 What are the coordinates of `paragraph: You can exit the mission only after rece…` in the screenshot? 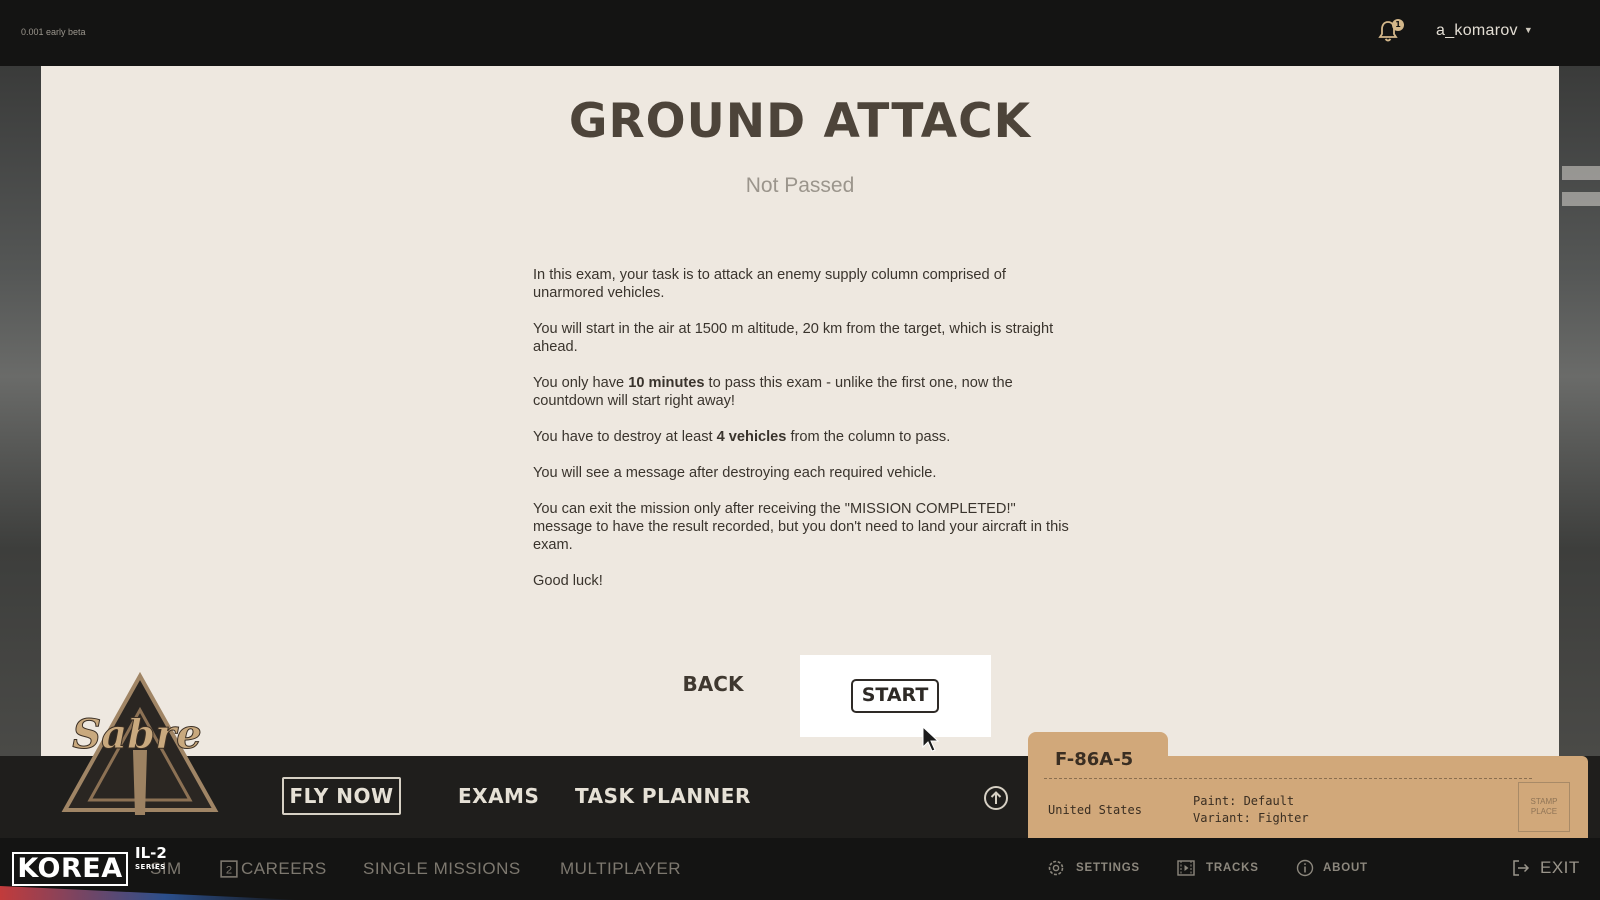 It's located at (801, 527).